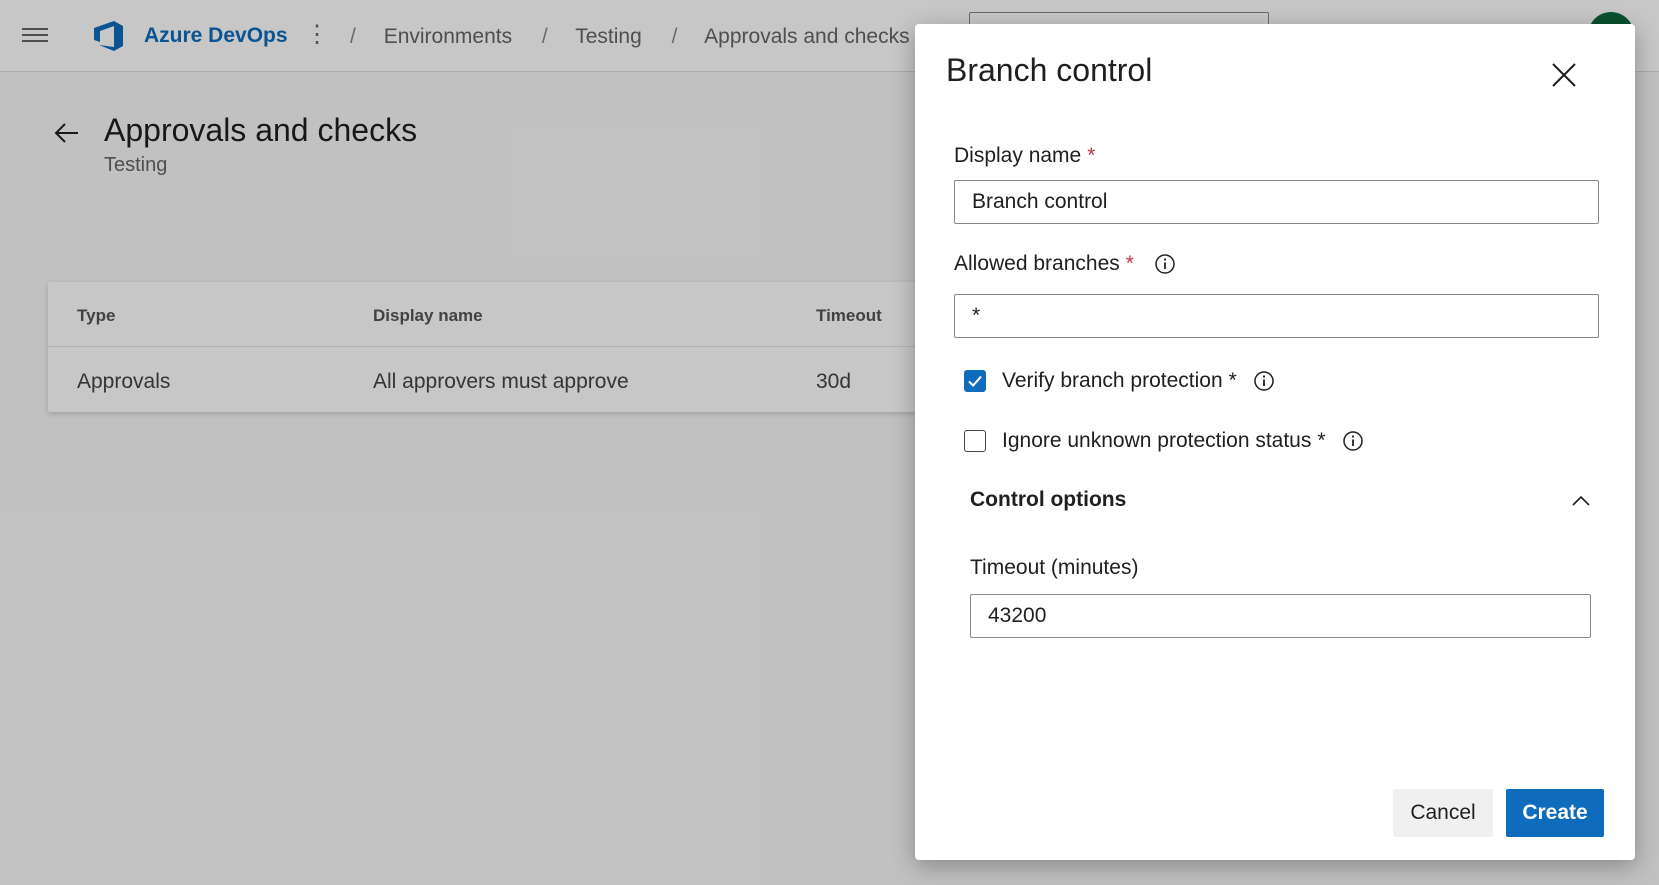  I want to click on control-options-header: Control options, so click(1048, 500).